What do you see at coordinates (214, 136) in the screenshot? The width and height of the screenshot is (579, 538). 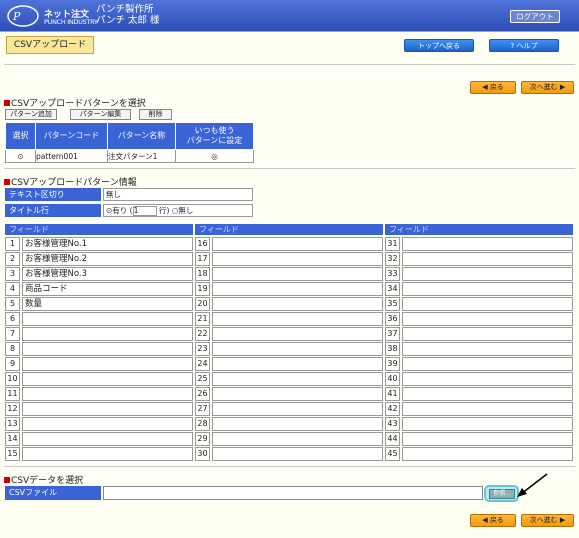 I see `default-header: いつも使う パターンに設定` at bounding box center [214, 136].